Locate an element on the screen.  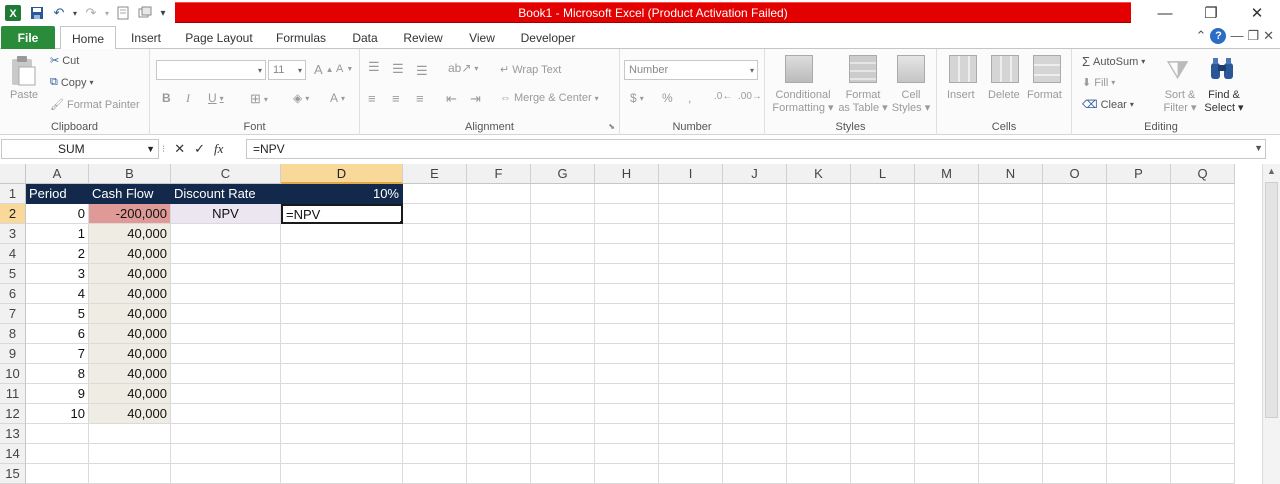
tab-file: File is located at coordinates (28, 37).